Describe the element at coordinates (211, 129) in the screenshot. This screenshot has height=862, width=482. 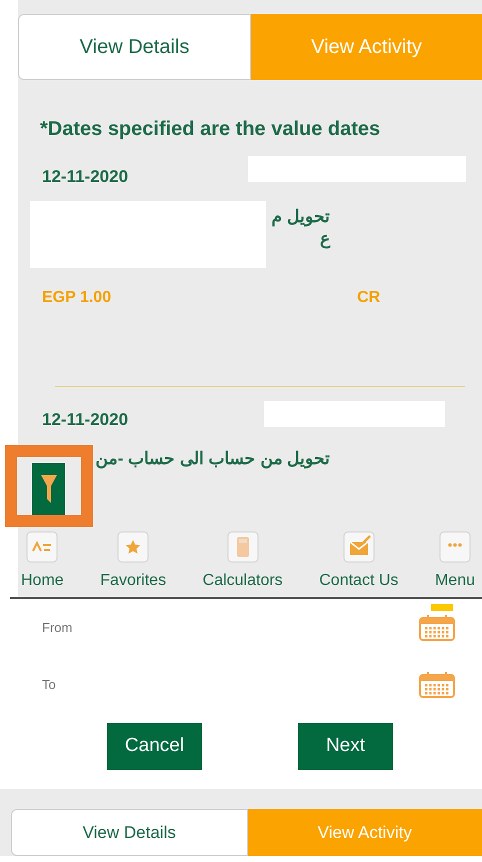
I see `note-text: *Dates specified are the value dates` at that location.